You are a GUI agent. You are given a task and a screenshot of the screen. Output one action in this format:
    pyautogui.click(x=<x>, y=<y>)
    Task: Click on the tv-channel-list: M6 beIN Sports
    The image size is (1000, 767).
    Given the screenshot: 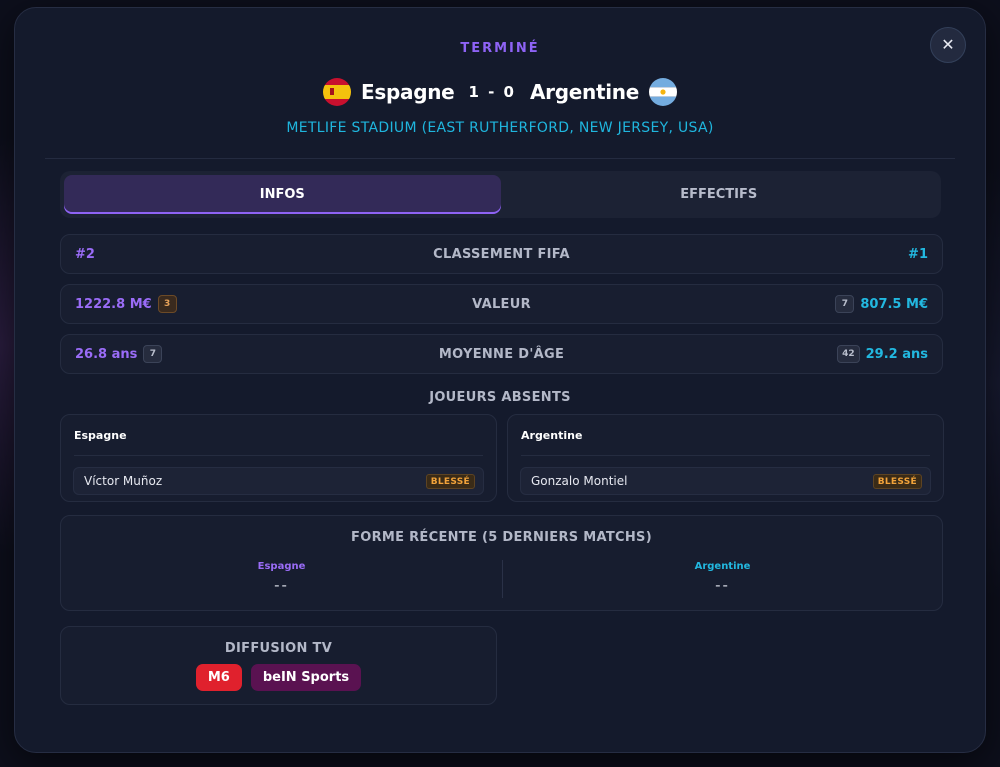 What is the action you would take?
    pyautogui.click(x=278, y=677)
    